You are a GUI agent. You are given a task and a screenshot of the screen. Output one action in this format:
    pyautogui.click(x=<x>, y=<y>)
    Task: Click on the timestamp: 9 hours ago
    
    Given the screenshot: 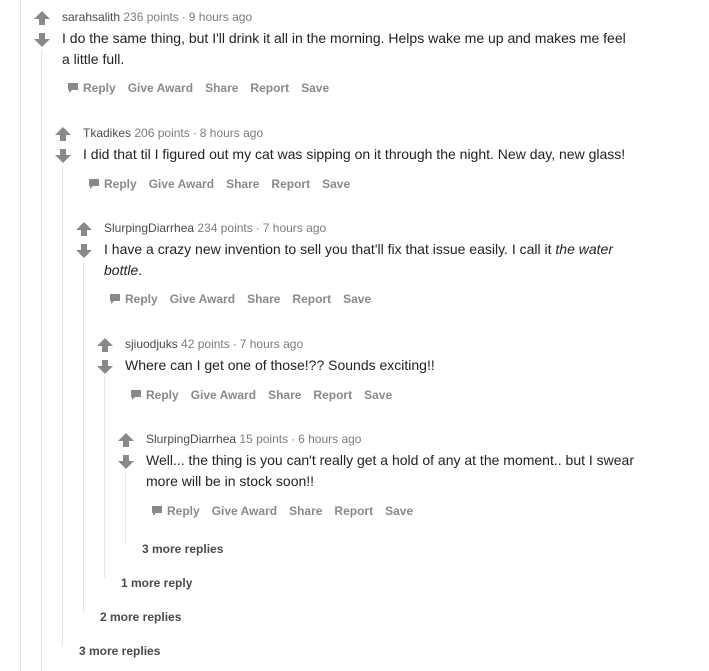 What is the action you would take?
    pyautogui.click(x=220, y=17)
    